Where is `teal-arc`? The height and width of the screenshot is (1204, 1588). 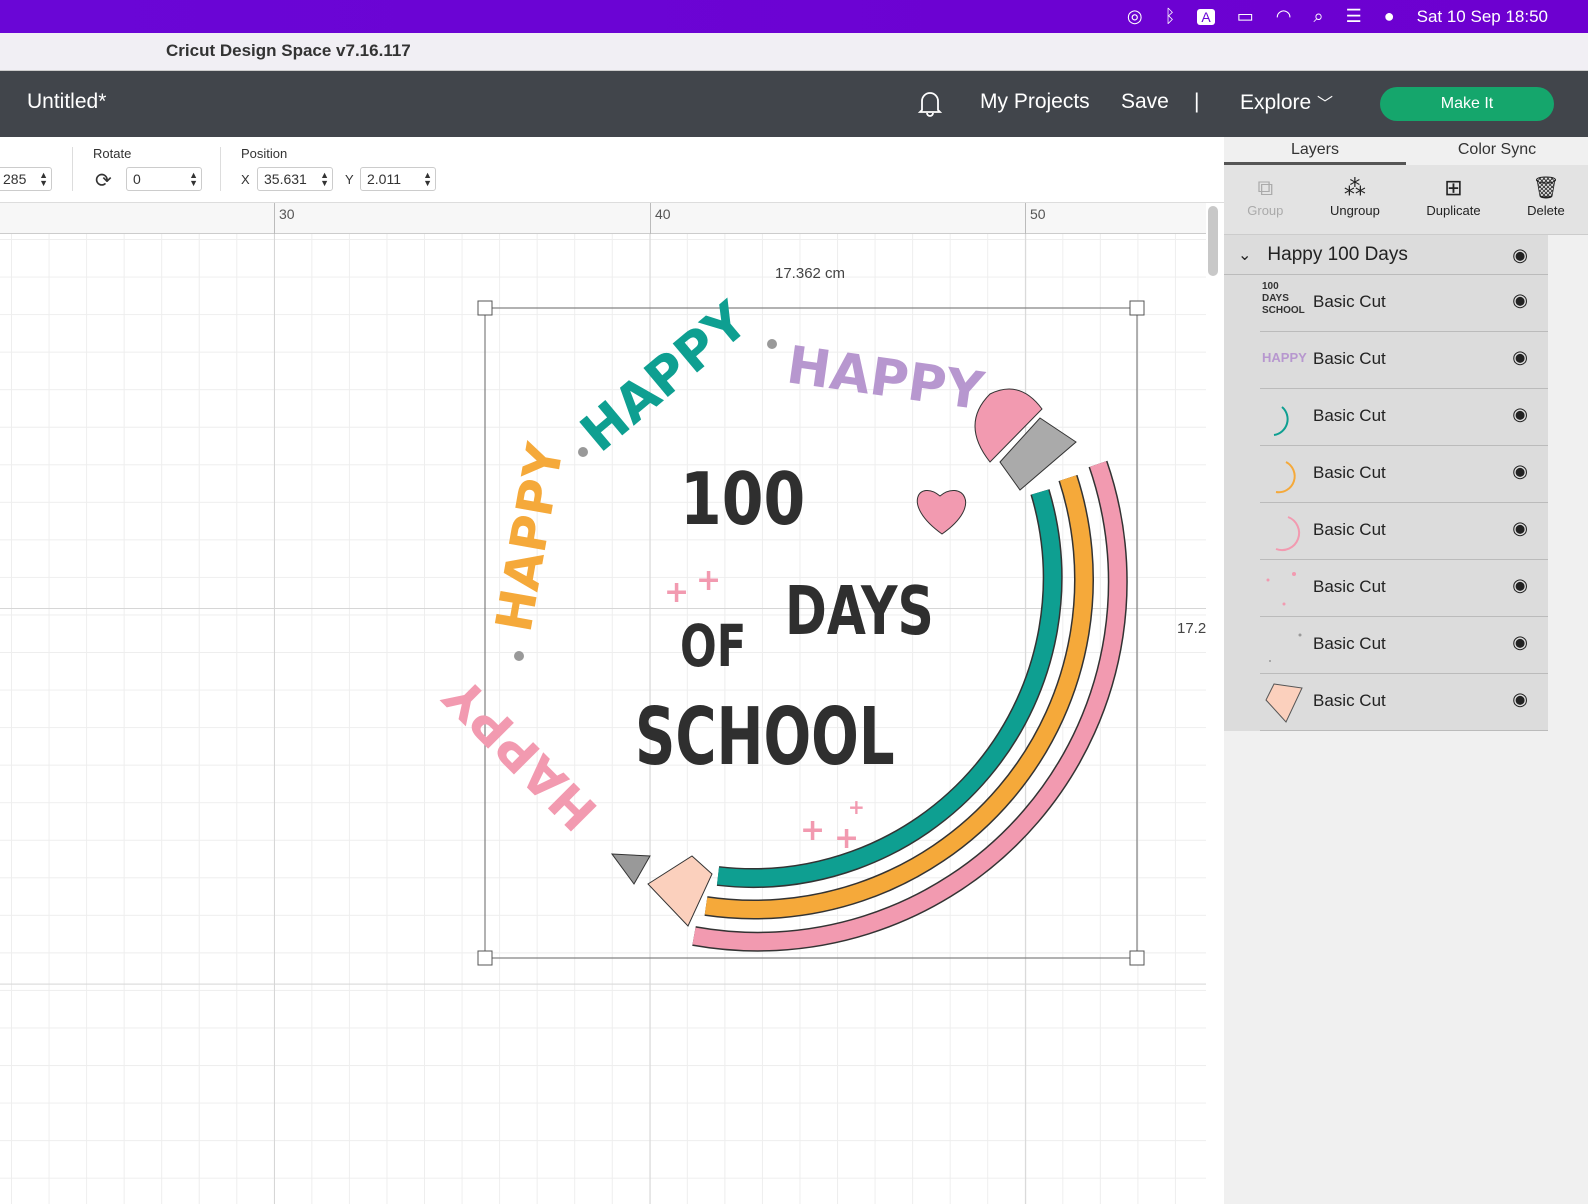 teal-arc is located at coordinates (889, 688).